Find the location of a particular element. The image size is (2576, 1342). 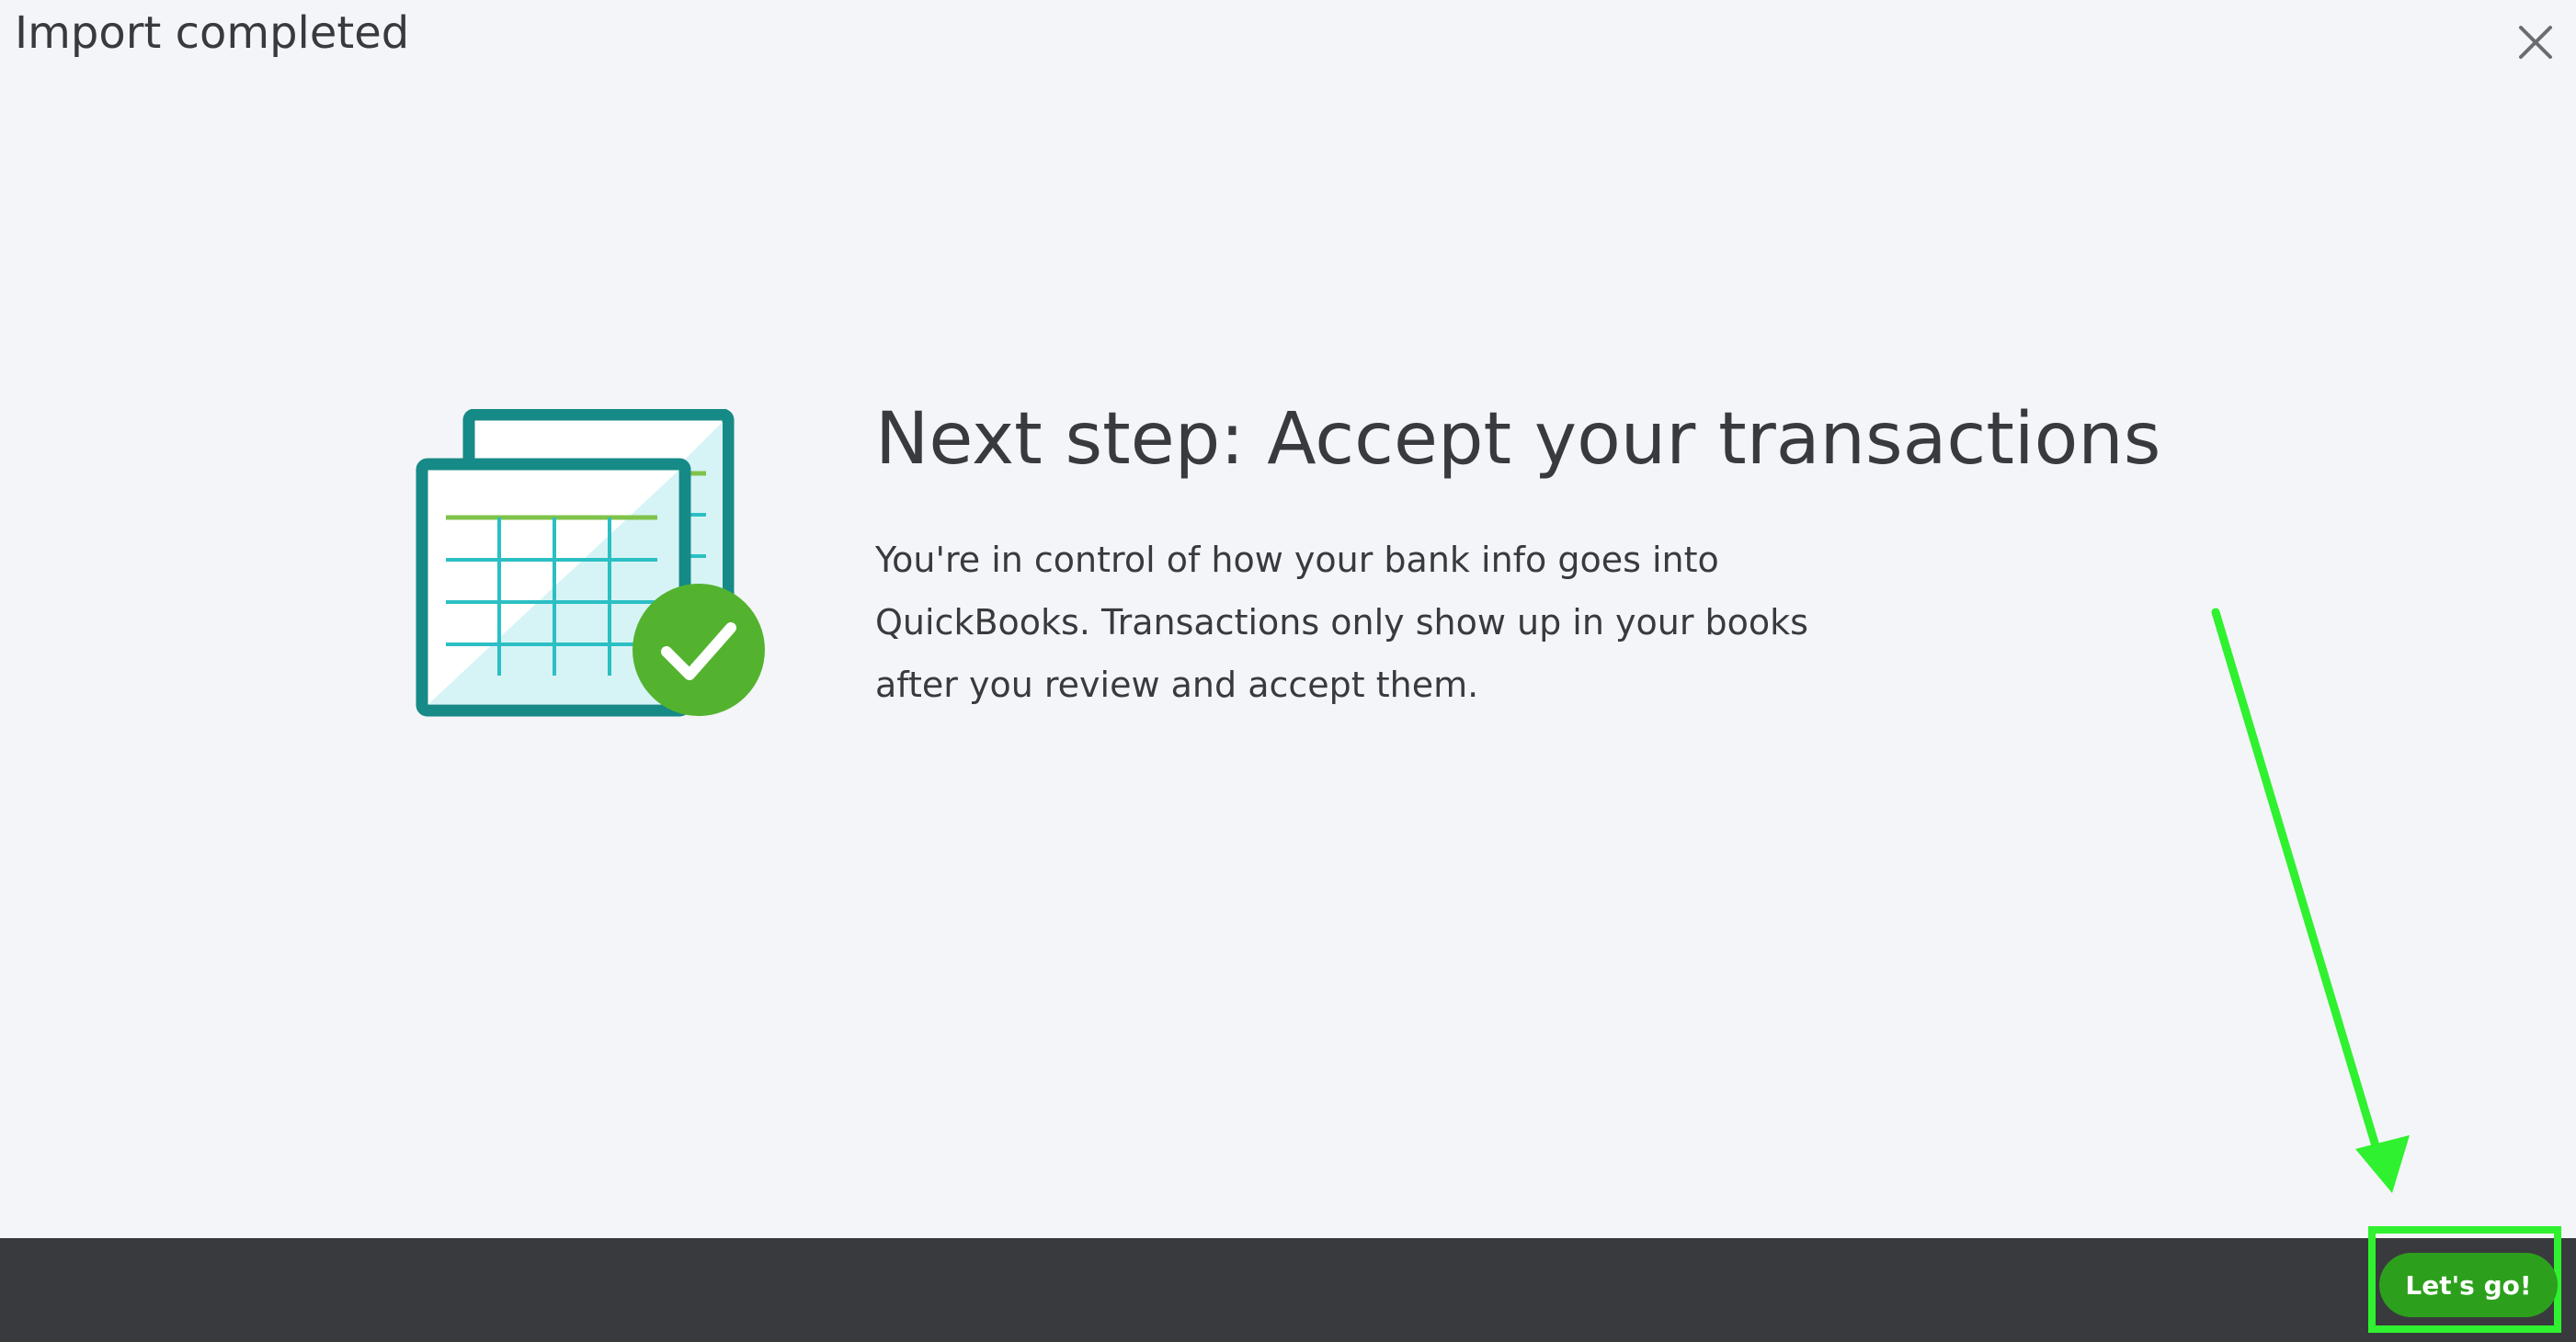

dialog-footer is located at coordinates (1288, 1290).